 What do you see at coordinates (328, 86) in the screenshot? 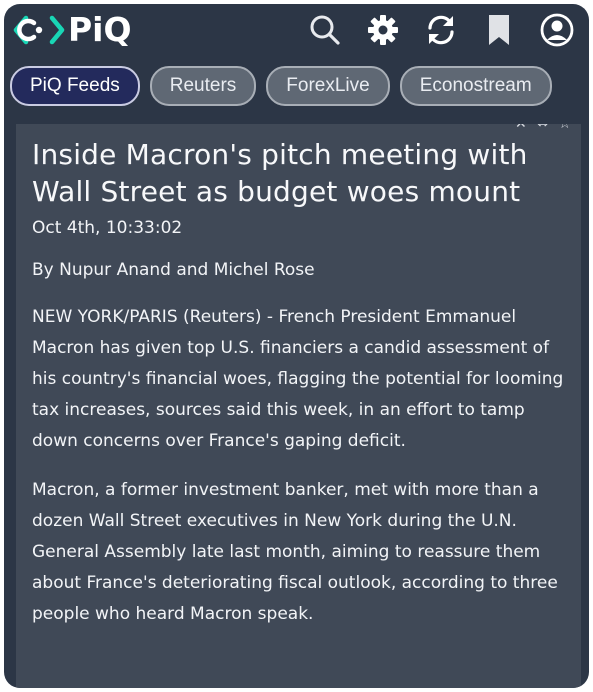
I see `tab-forexlive: ForexLive` at bounding box center [328, 86].